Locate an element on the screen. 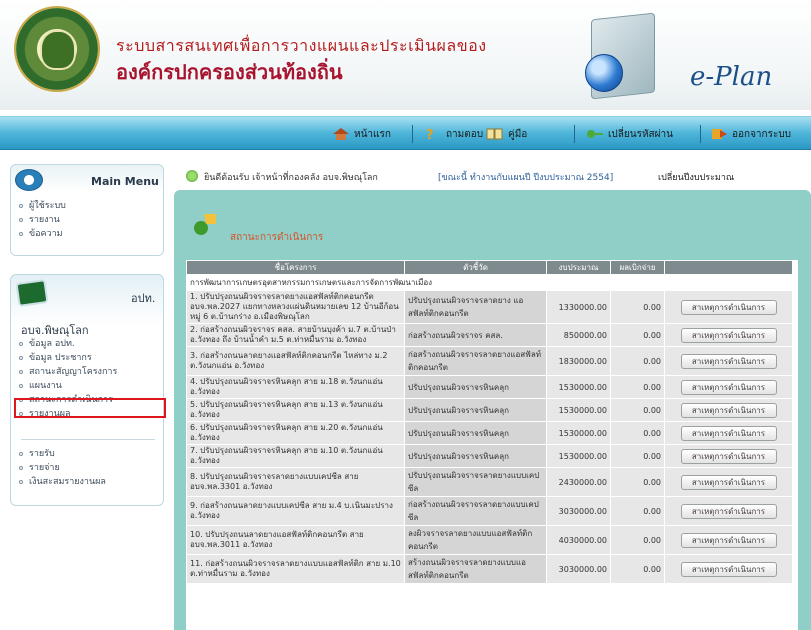 The width and height of the screenshot is (811, 630). folder-globe-icon is located at coordinates (625, 56).